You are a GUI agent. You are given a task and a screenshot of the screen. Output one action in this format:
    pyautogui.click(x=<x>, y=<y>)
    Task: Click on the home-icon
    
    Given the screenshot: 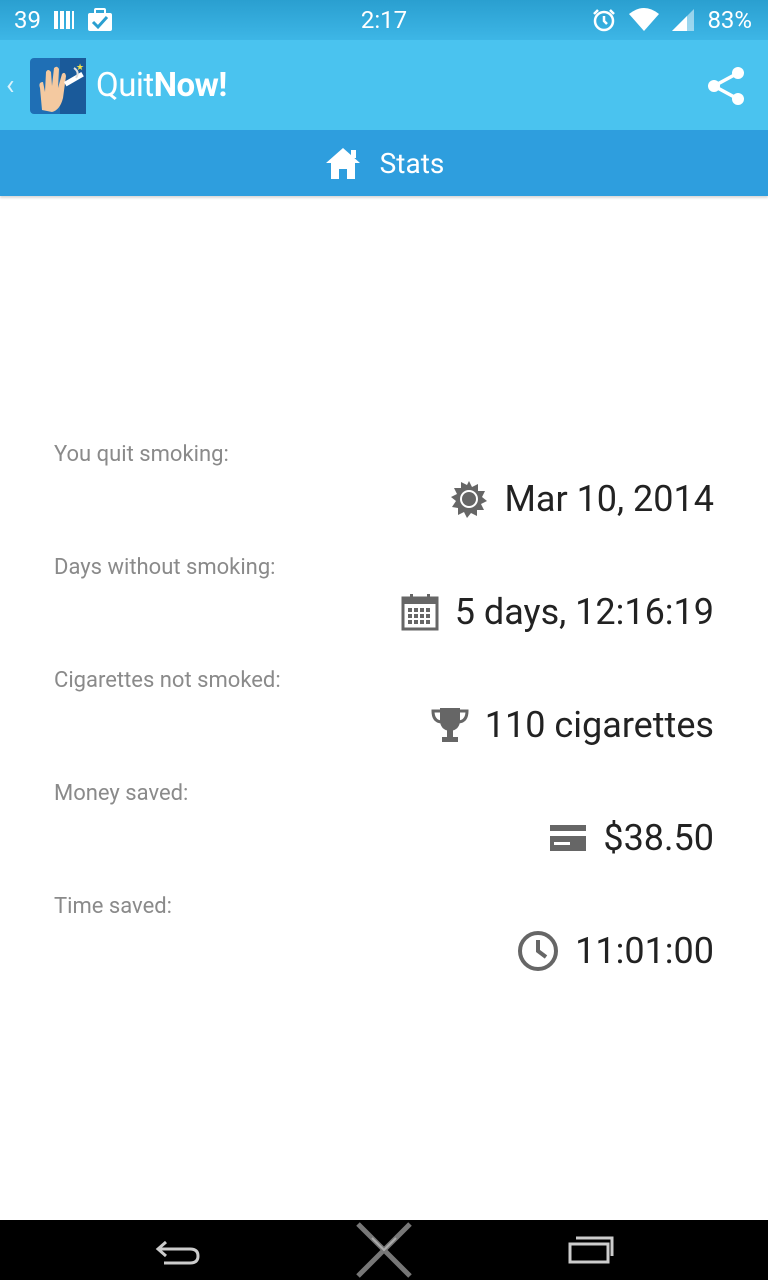 What is the action you would take?
    pyautogui.click(x=342, y=163)
    